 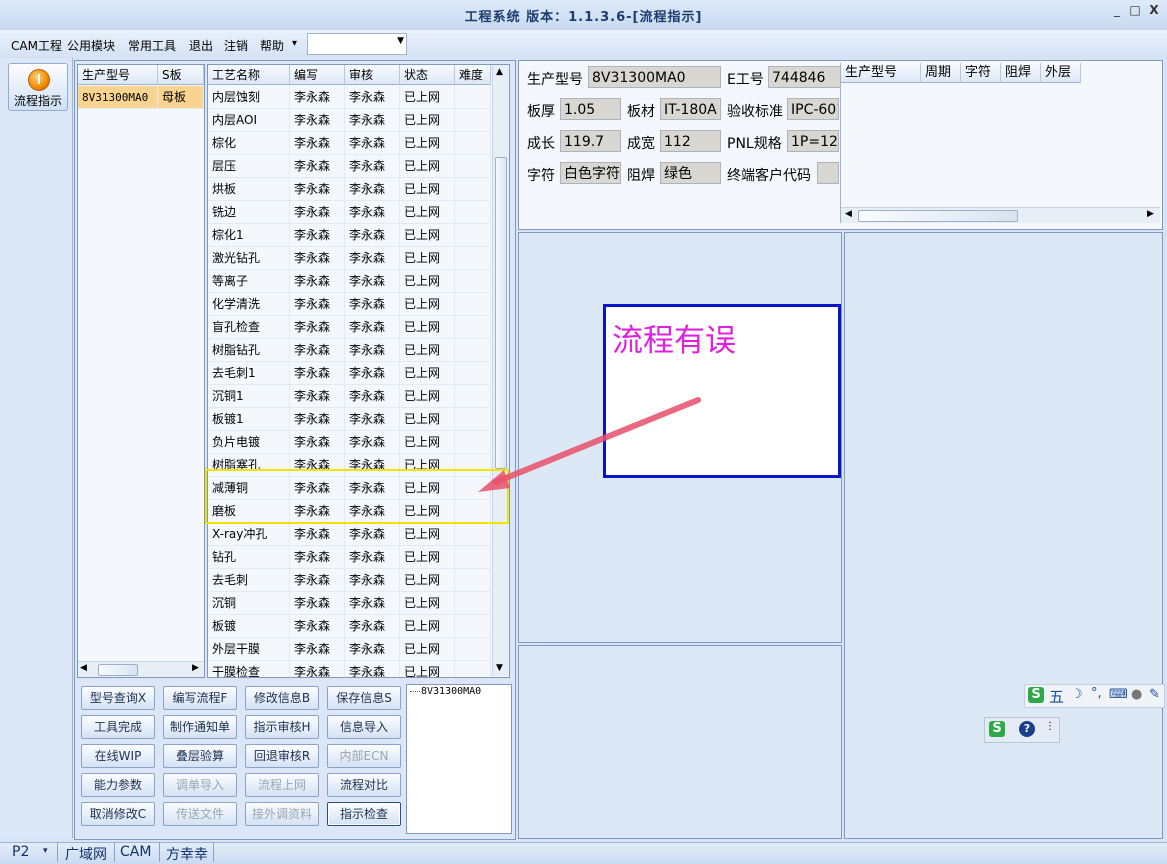 What do you see at coordinates (1135, 10) in the screenshot?
I see `maximize-button: □` at bounding box center [1135, 10].